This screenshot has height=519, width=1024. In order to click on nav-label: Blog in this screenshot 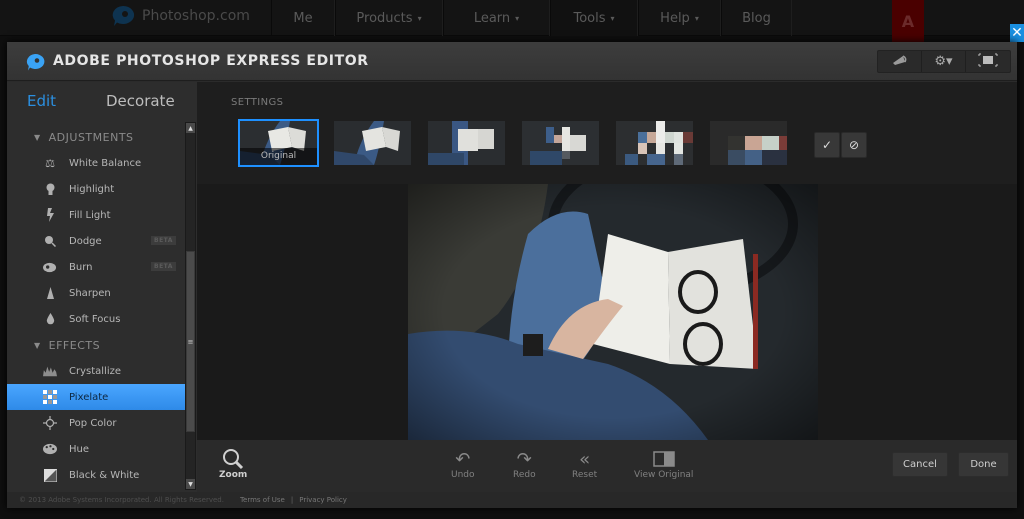, I will do `click(756, 18)`.